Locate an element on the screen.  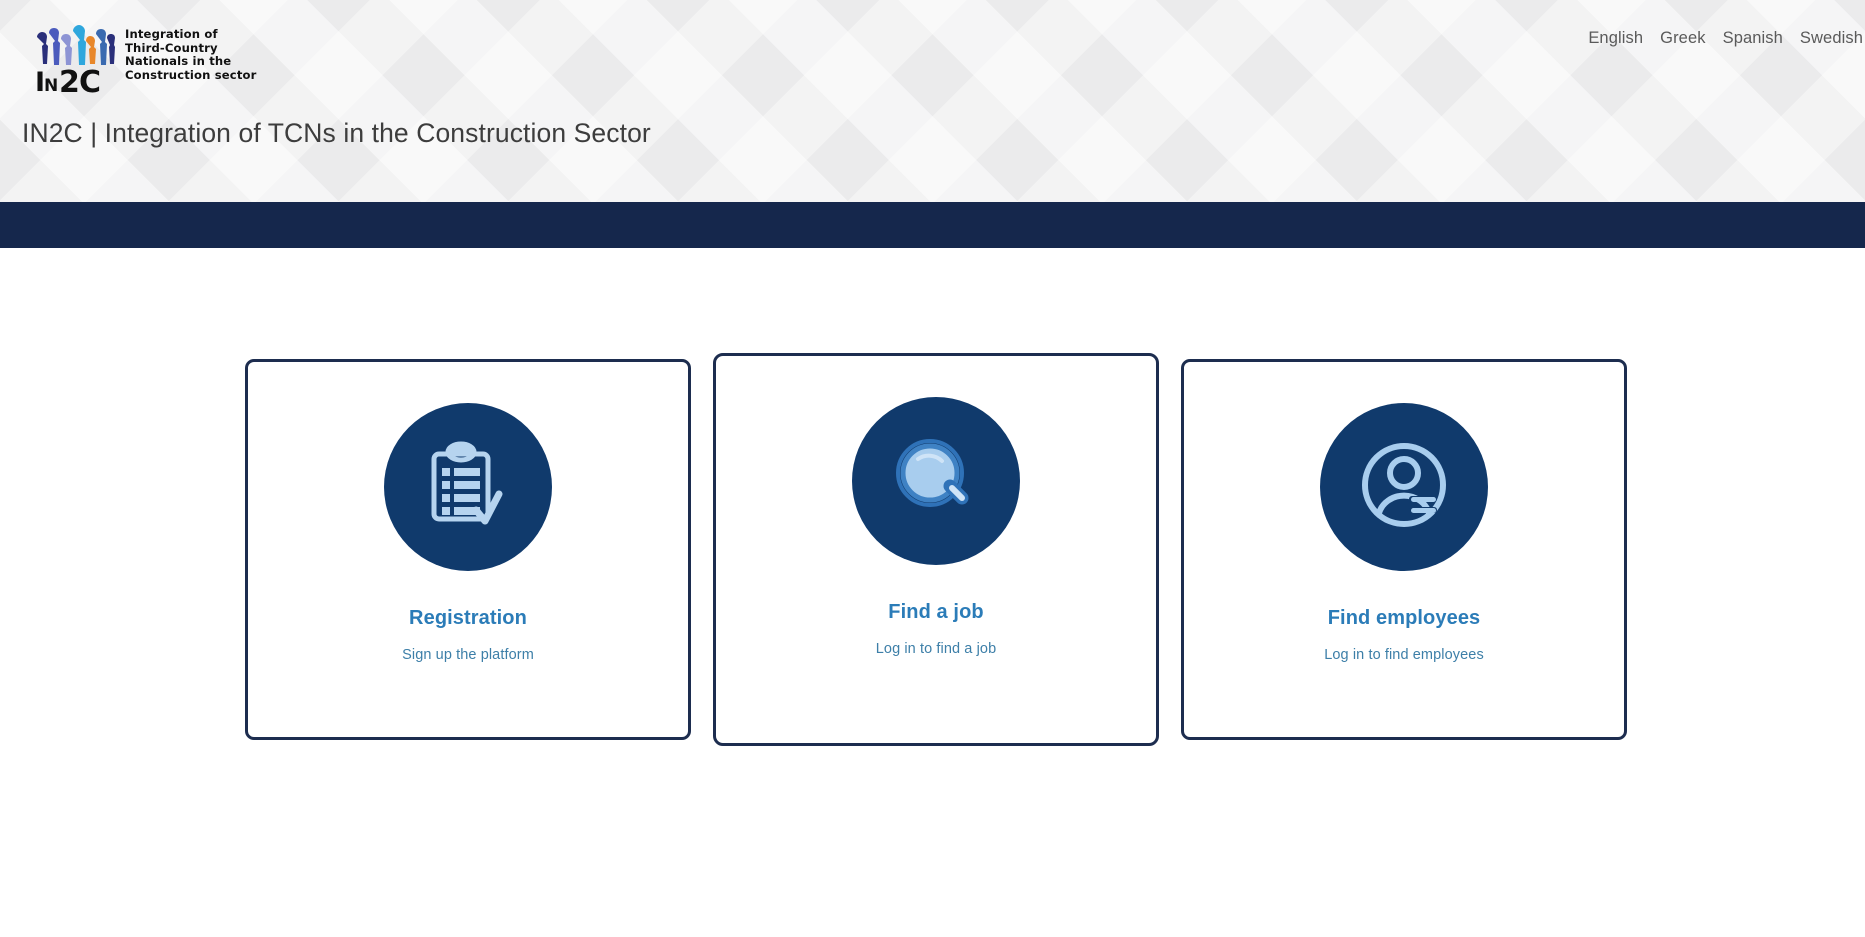
in2c-logo-icon: I N 2 C is located at coordinates (74, 61).